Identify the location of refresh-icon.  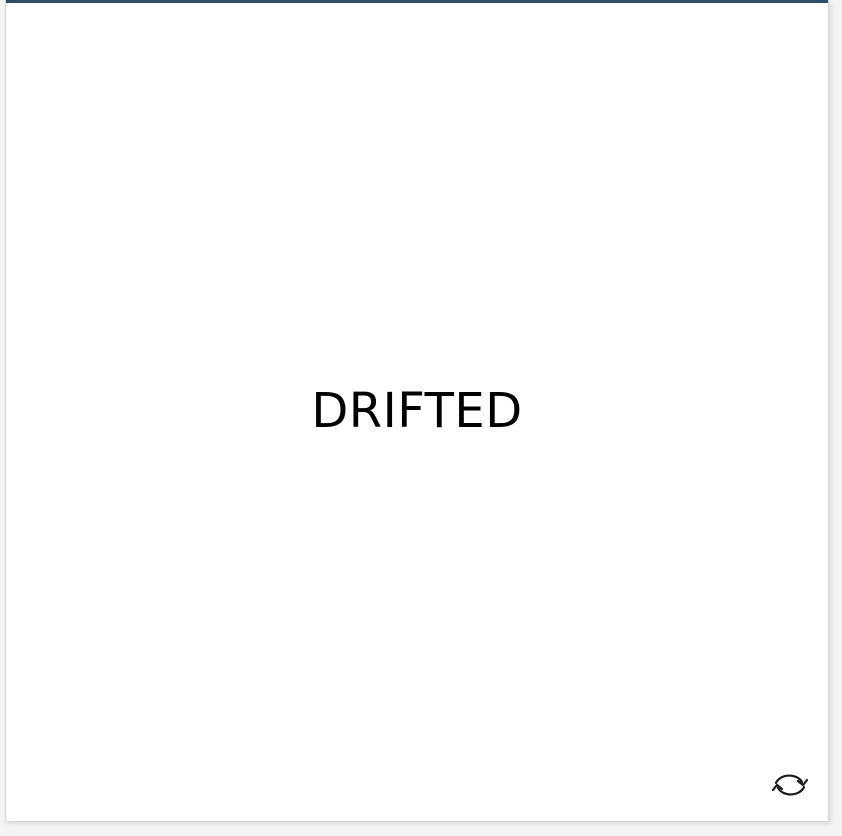
(790, 785).